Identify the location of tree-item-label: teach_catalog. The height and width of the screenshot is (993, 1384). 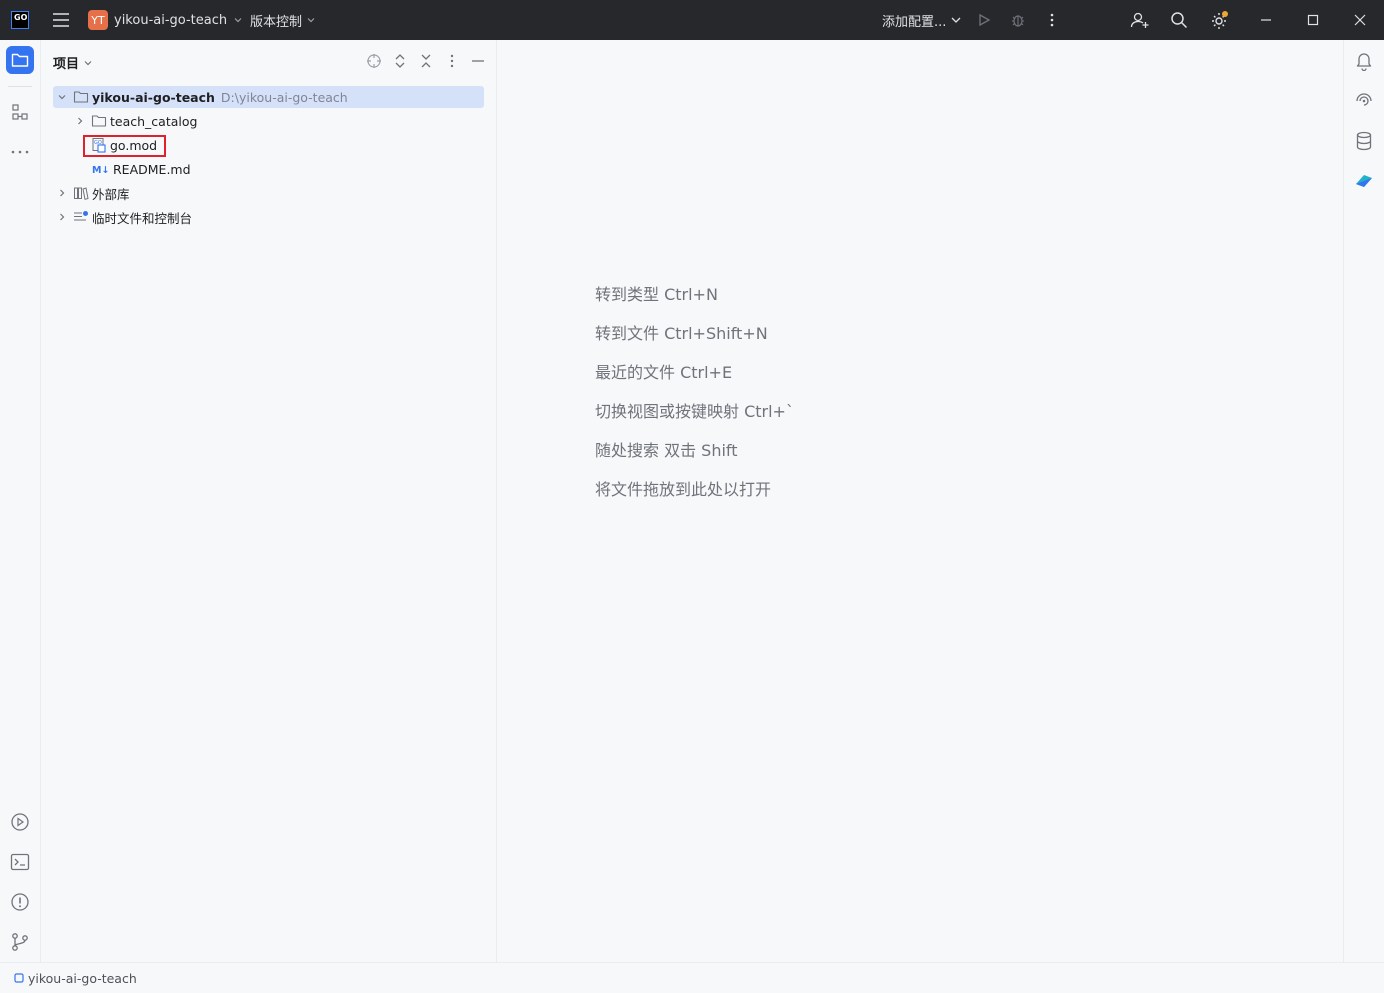
(154, 121).